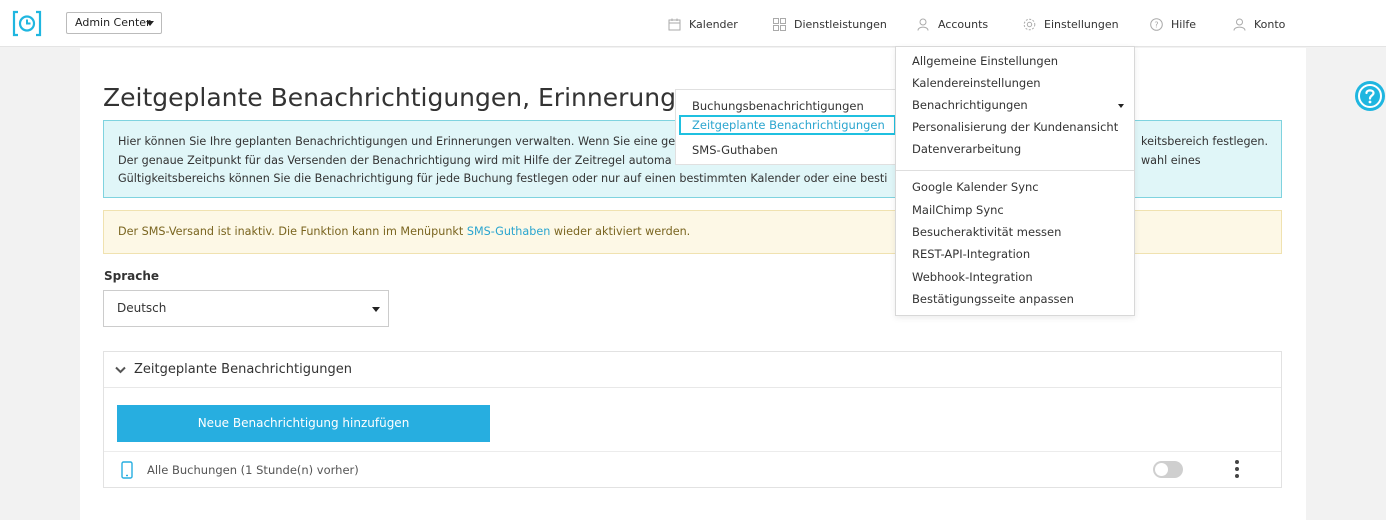 This screenshot has width=1386, height=520. What do you see at coordinates (1081, 24) in the screenshot?
I see `nav-einstellungen-label: Einstellungen` at bounding box center [1081, 24].